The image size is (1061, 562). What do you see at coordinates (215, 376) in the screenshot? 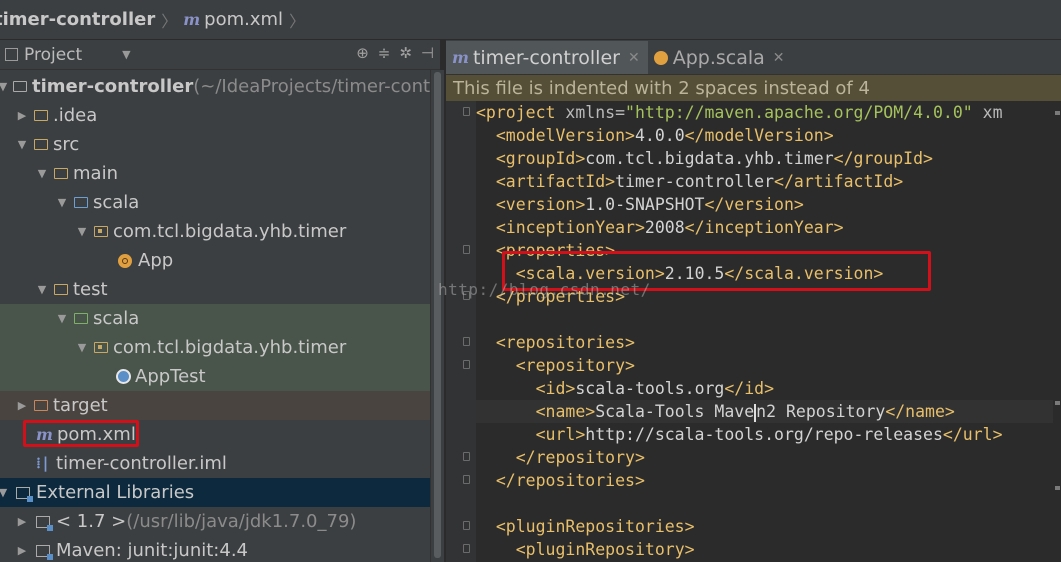
I see `tree-item-apptest: AppTest` at bounding box center [215, 376].